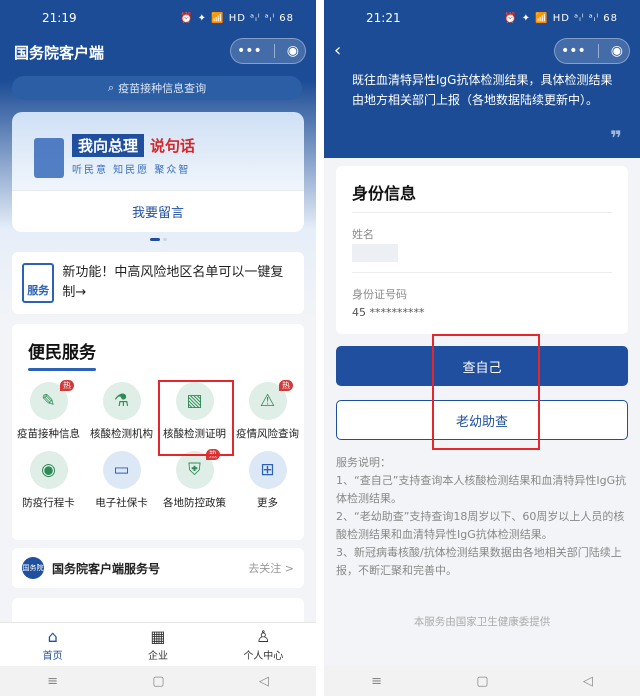 The height and width of the screenshot is (696, 640). I want to click on carousel-dot-active, so click(155, 239).